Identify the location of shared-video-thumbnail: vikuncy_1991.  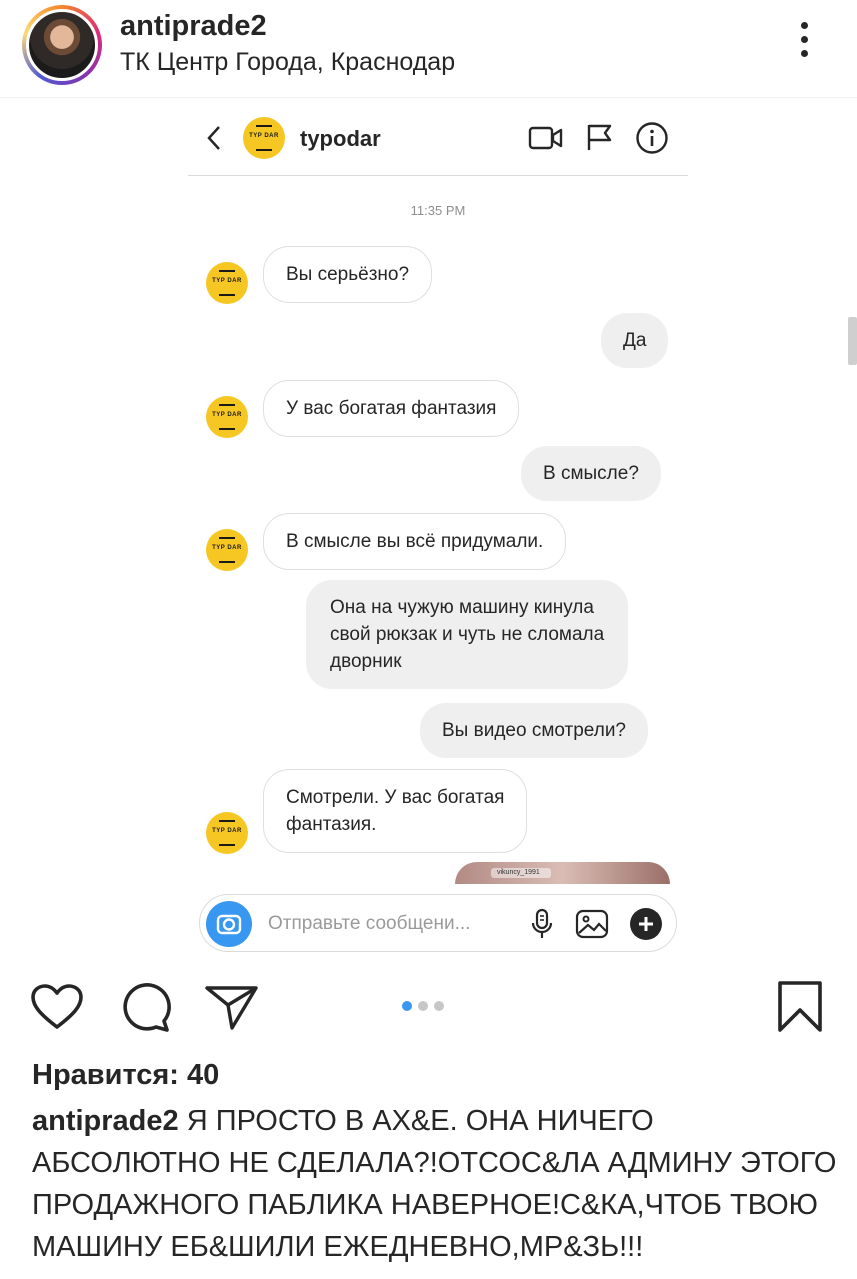
(562, 873).